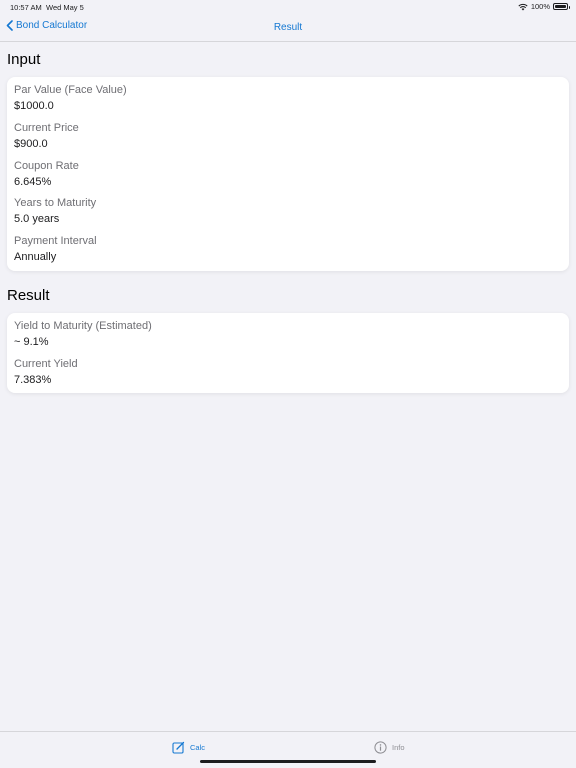 The image size is (576, 768). Describe the element at coordinates (523, 7) in the screenshot. I see `wifi-icon` at that location.